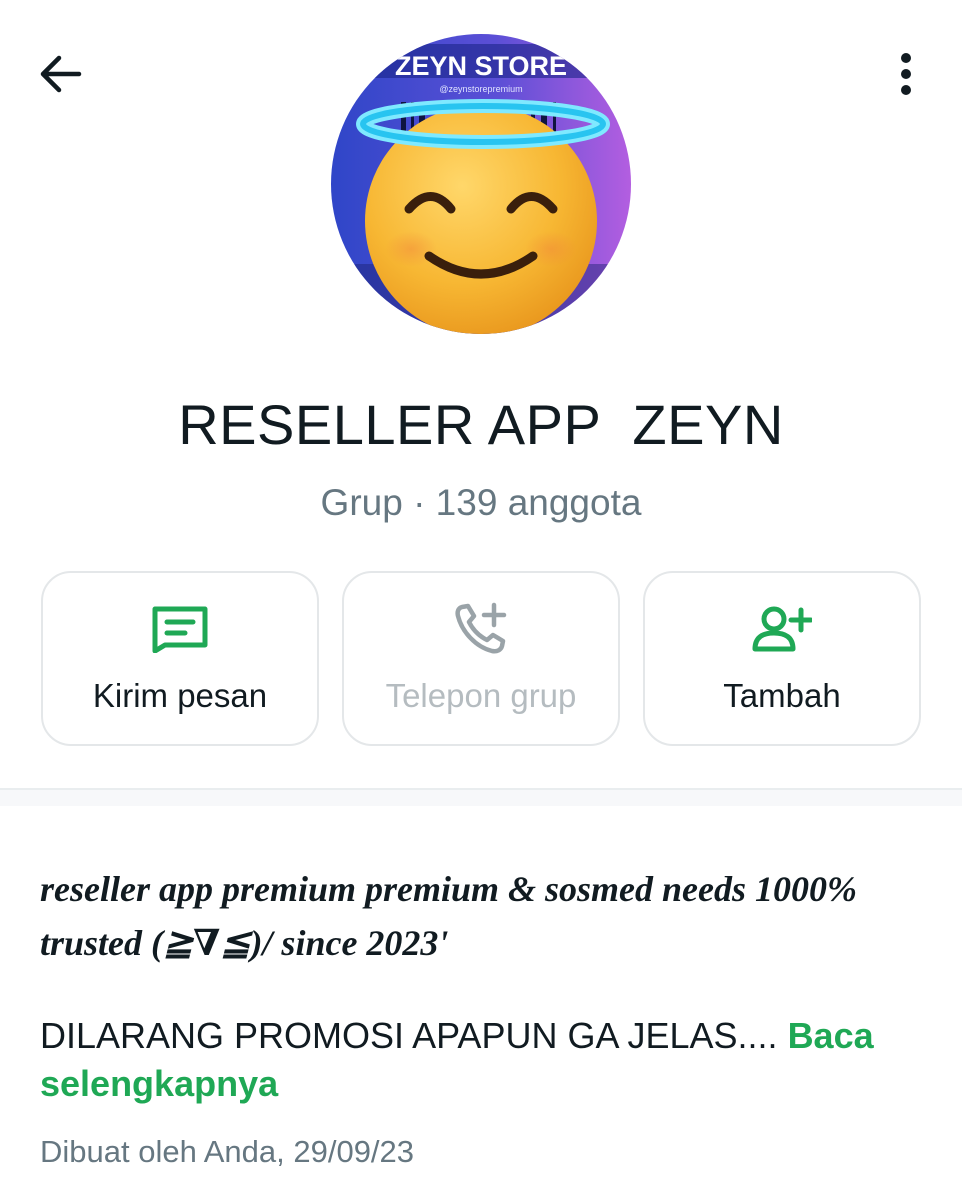 The image size is (962, 1200). Describe the element at coordinates (481, 66) in the screenshot. I see `avatar-brand-text: ZEYN STORE` at that location.